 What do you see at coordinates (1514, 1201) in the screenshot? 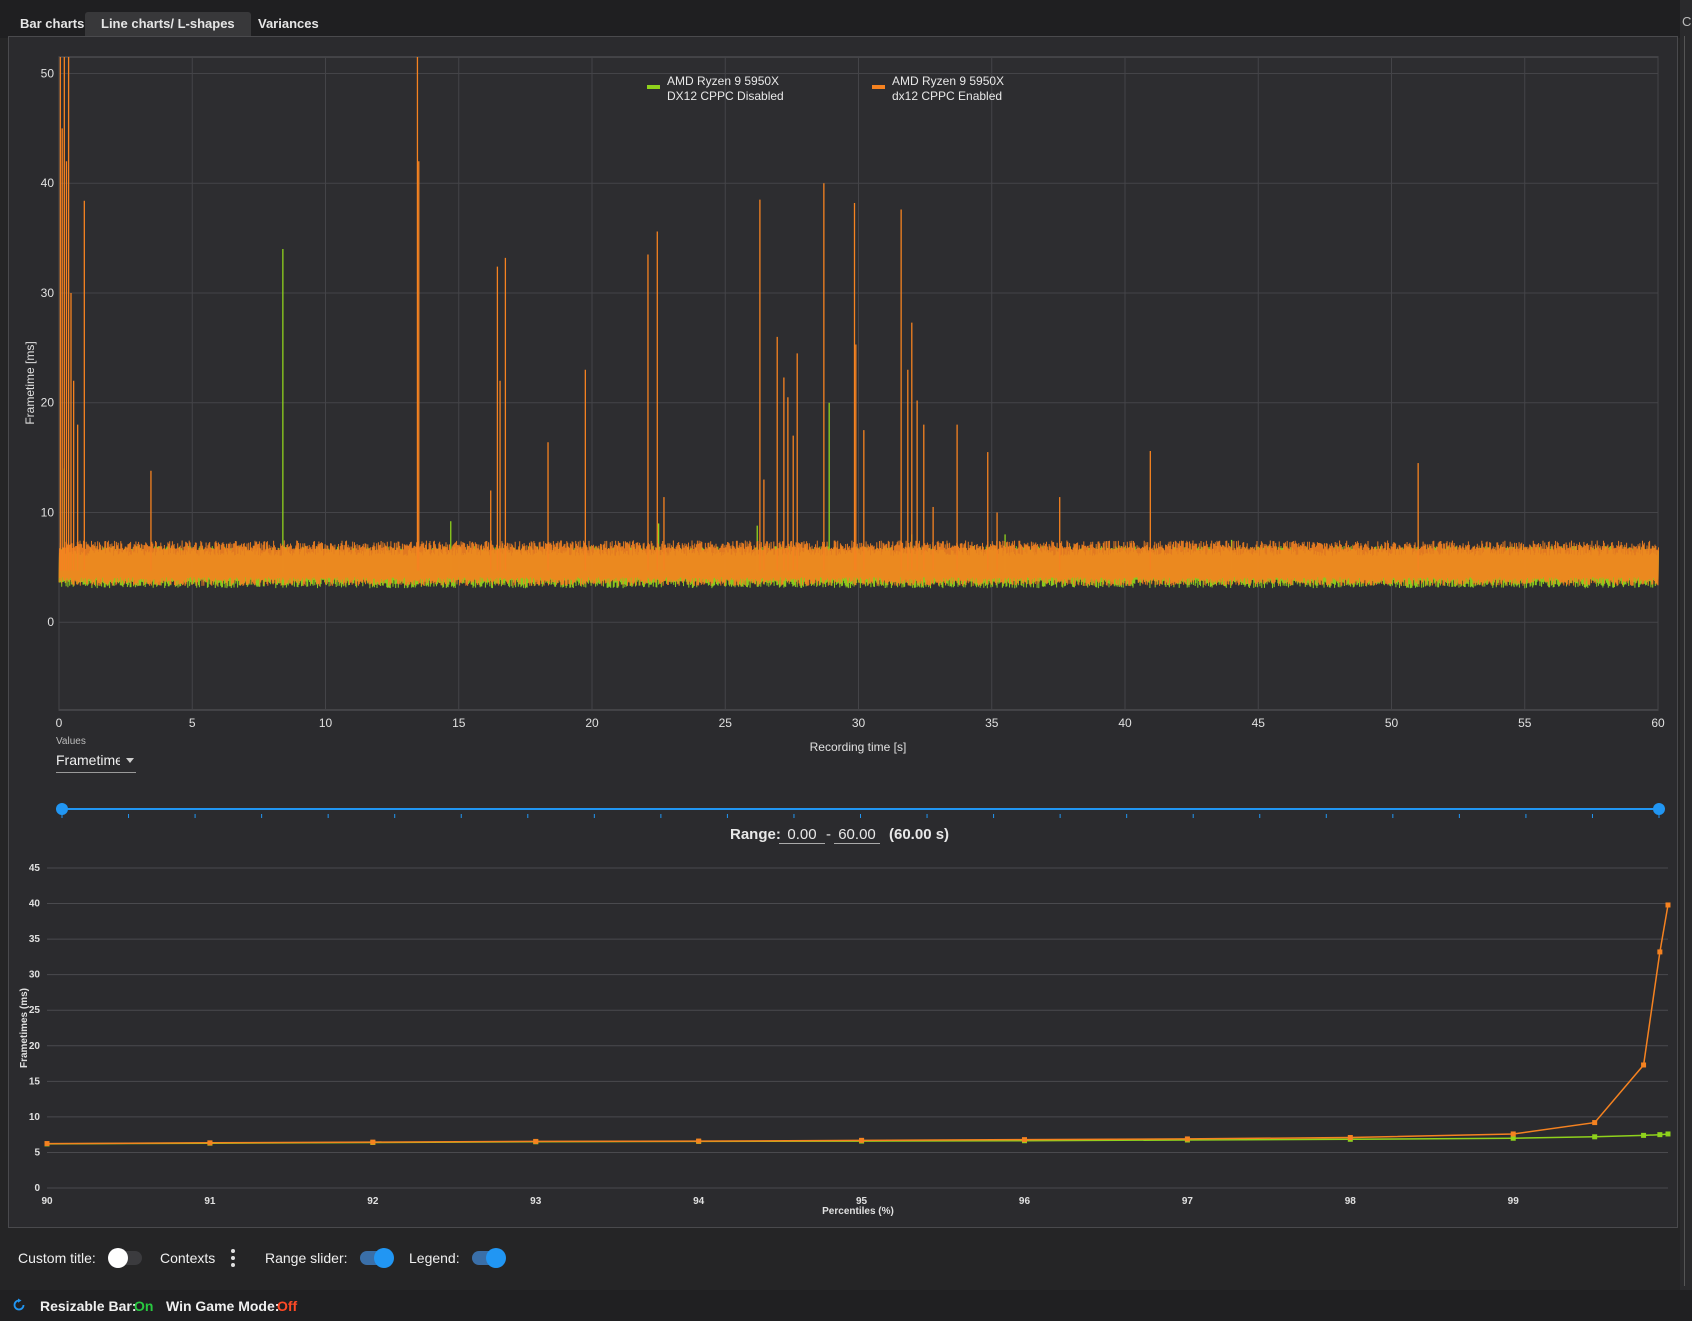
I see `x-tick-label: 99` at bounding box center [1514, 1201].